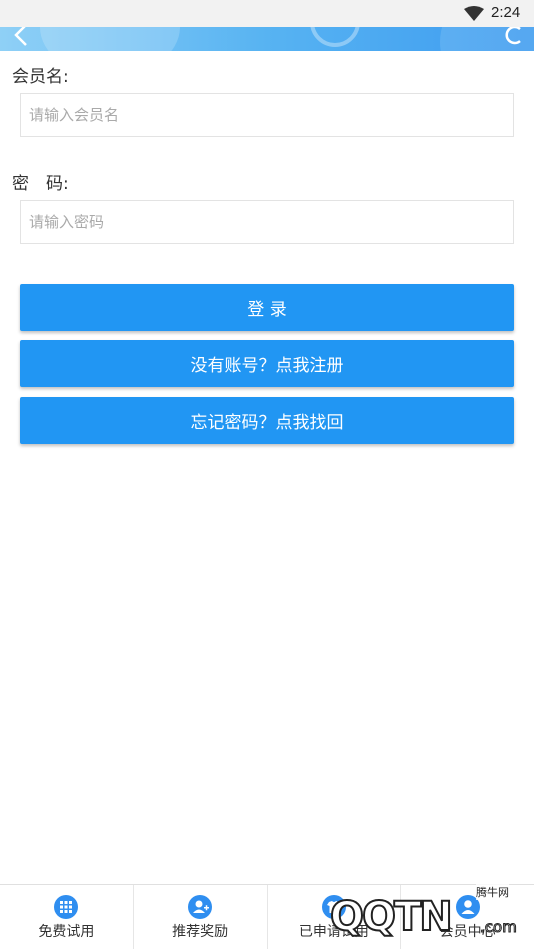 The height and width of the screenshot is (949, 534). I want to click on nav-label: 推荐奖励, so click(200, 932).